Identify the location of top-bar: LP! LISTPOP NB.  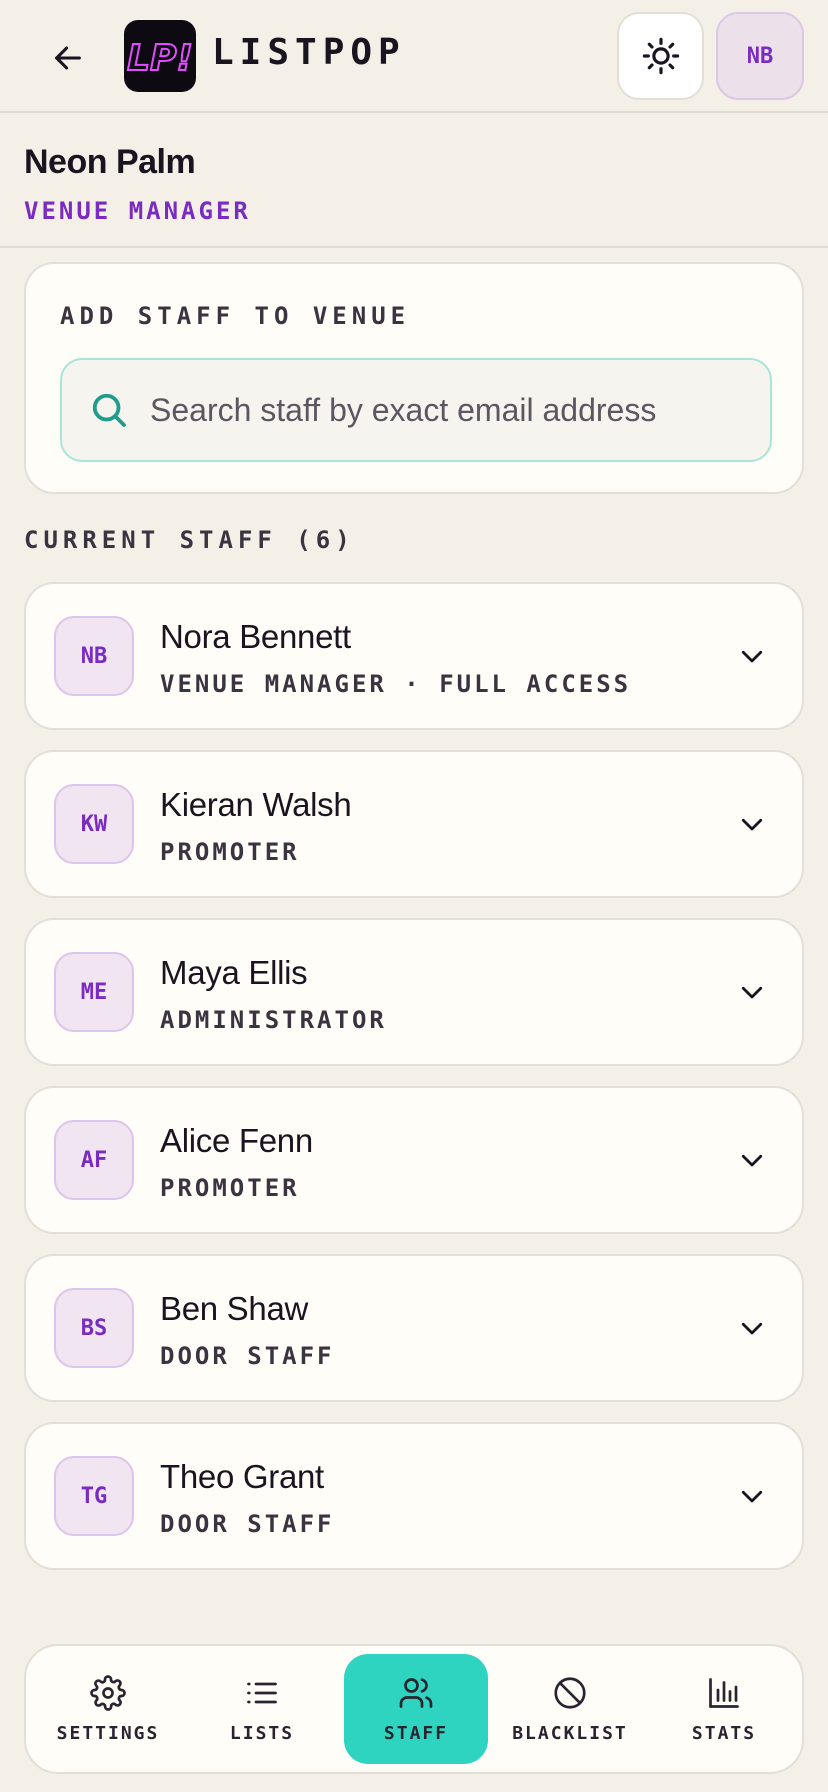
(414, 56).